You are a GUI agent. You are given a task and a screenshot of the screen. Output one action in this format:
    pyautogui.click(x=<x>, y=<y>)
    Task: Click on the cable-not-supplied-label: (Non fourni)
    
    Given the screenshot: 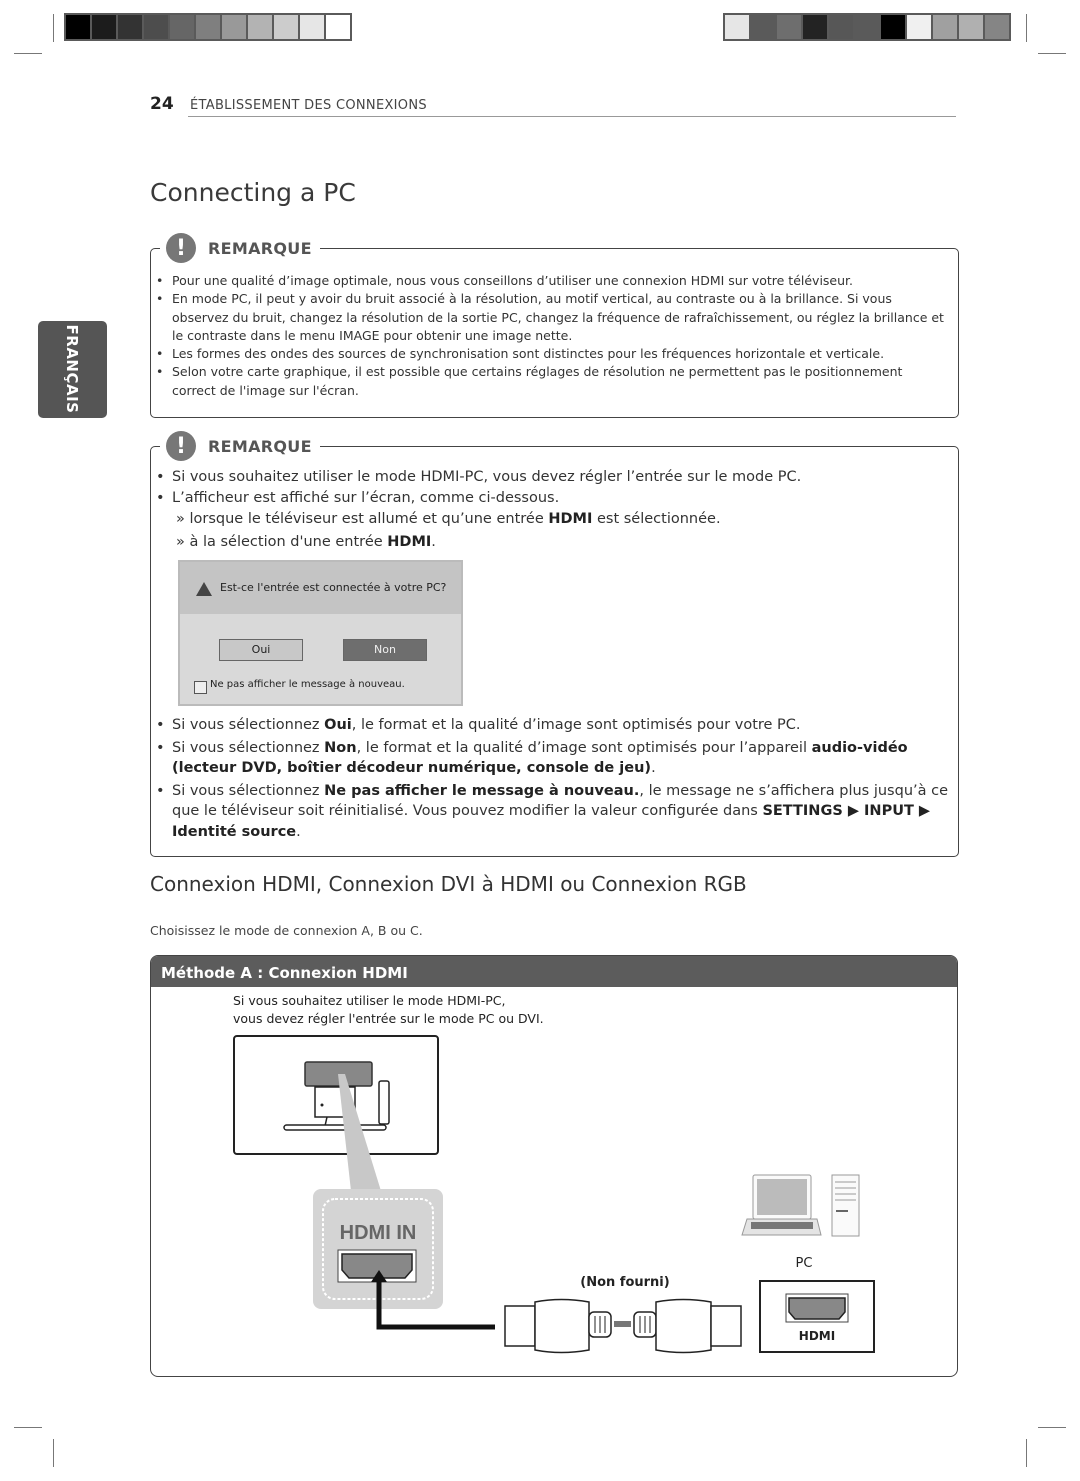 What is the action you would take?
    pyautogui.click(x=624, y=1282)
    